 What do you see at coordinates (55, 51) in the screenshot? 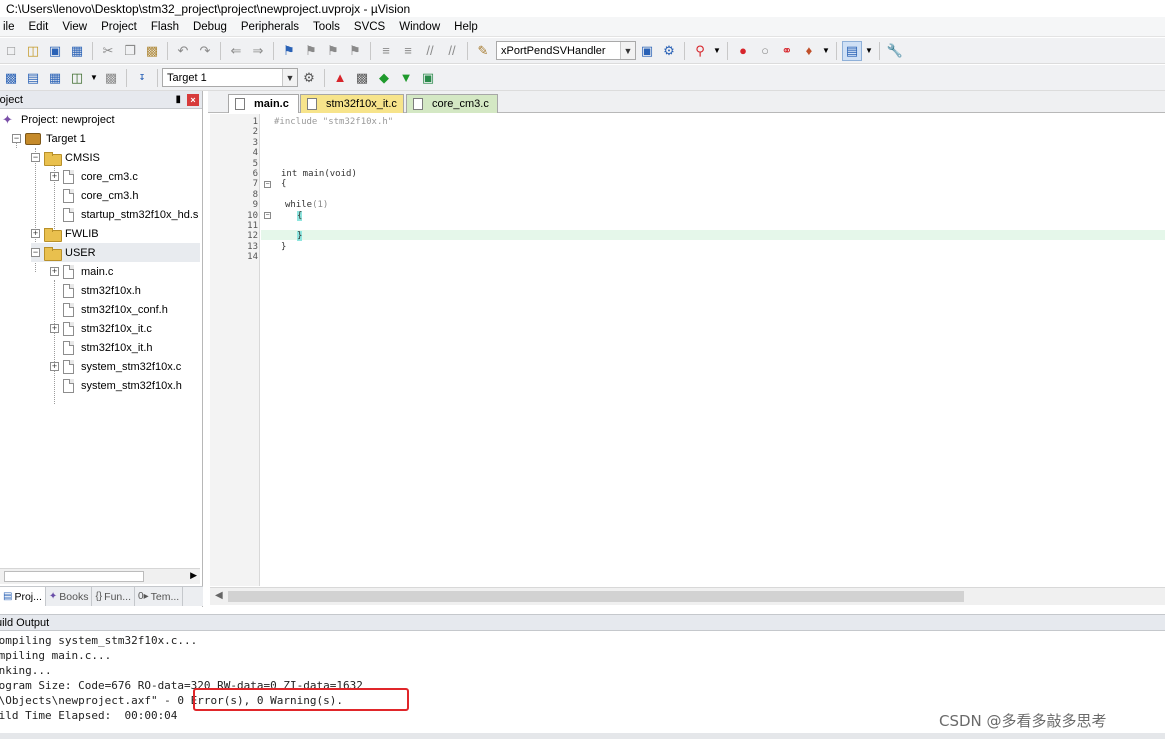
I see `save-icon: ▣` at bounding box center [55, 51].